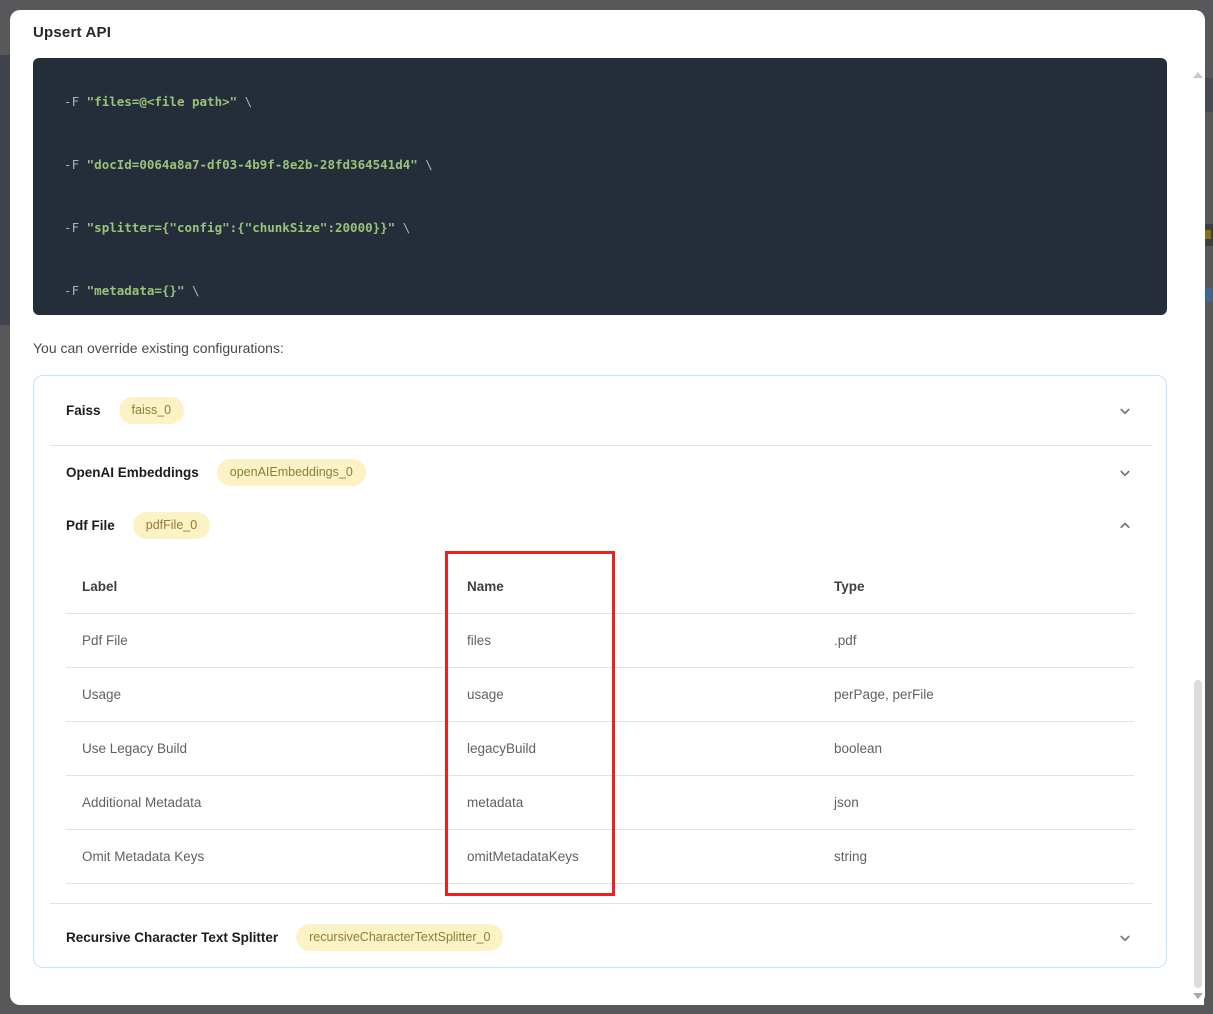 Image resolution: width=1213 pixels, height=1014 pixels. Describe the element at coordinates (105, 640) in the screenshot. I see `param-label: Pdf File` at that location.